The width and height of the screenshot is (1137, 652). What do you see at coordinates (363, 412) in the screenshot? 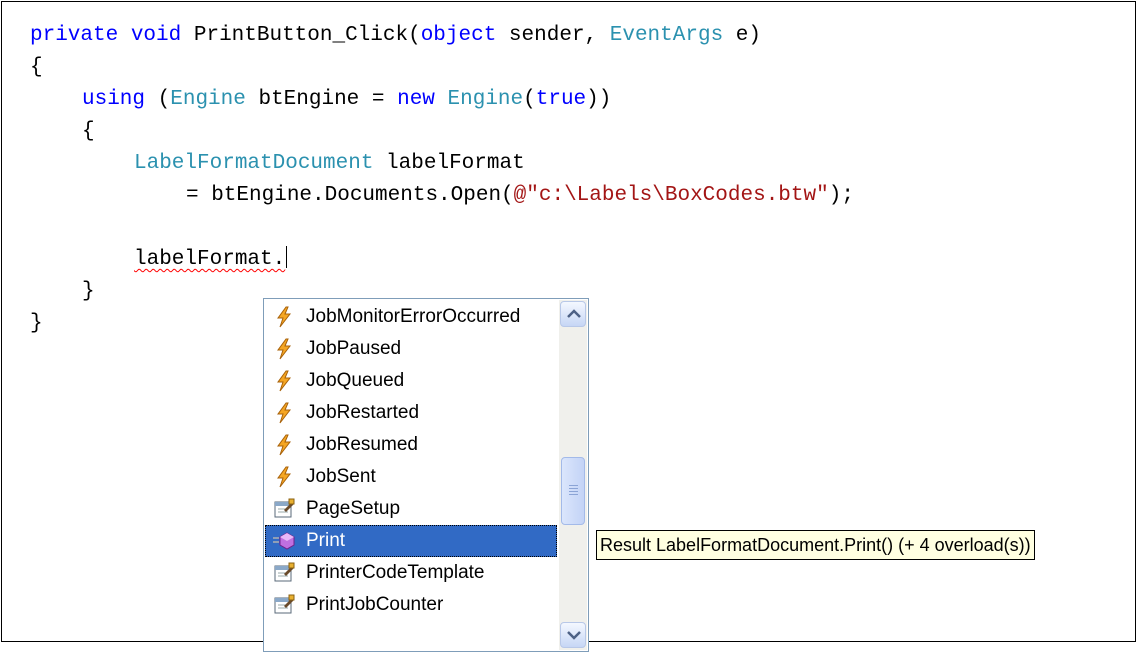
I see `completion-item-label: JobRestarted` at bounding box center [363, 412].